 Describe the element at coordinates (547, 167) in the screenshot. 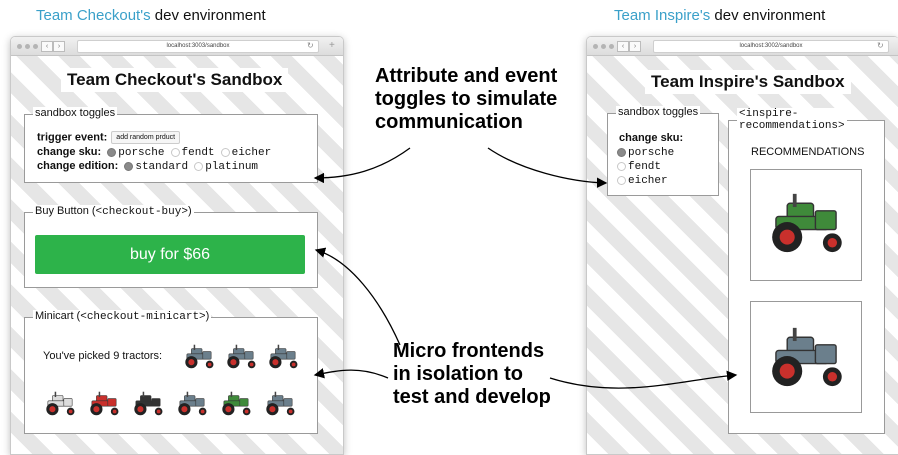

I see `arrow-to-inspire-toggles` at that location.